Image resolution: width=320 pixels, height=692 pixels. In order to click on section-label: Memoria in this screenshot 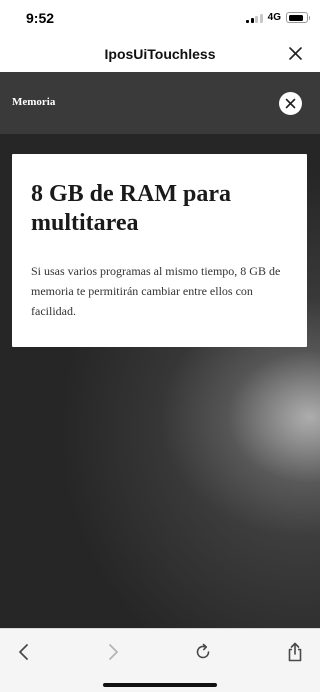, I will do `click(34, 102)`.